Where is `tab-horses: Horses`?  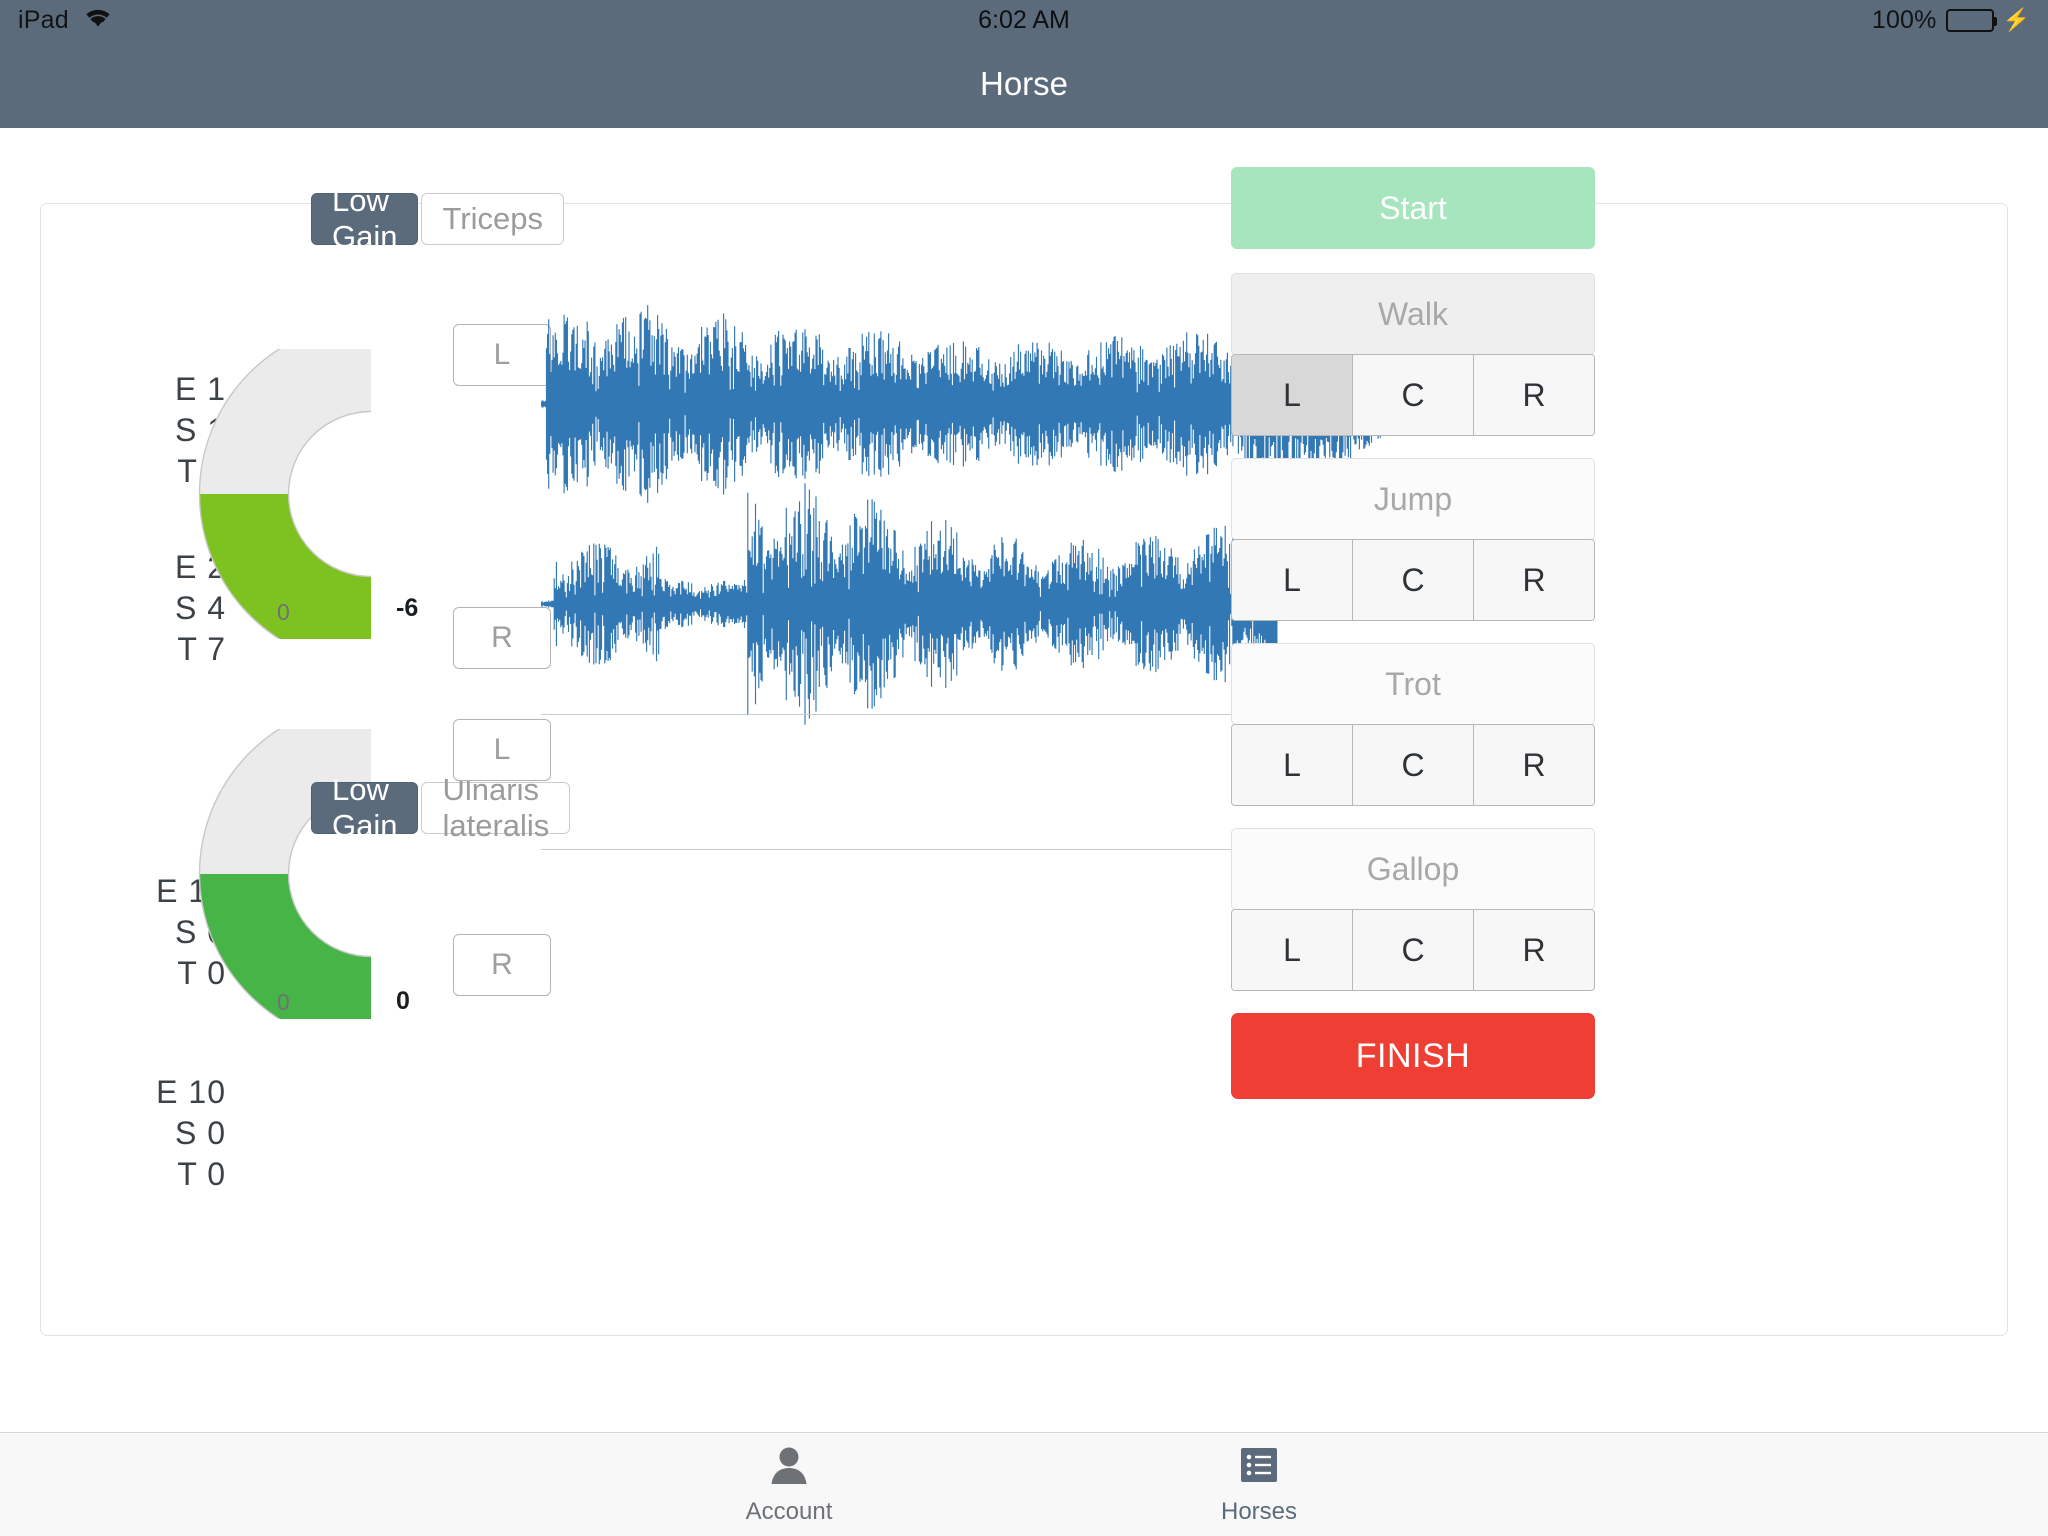 tab-horses: Horses is located at coordinates (1259, 1485).